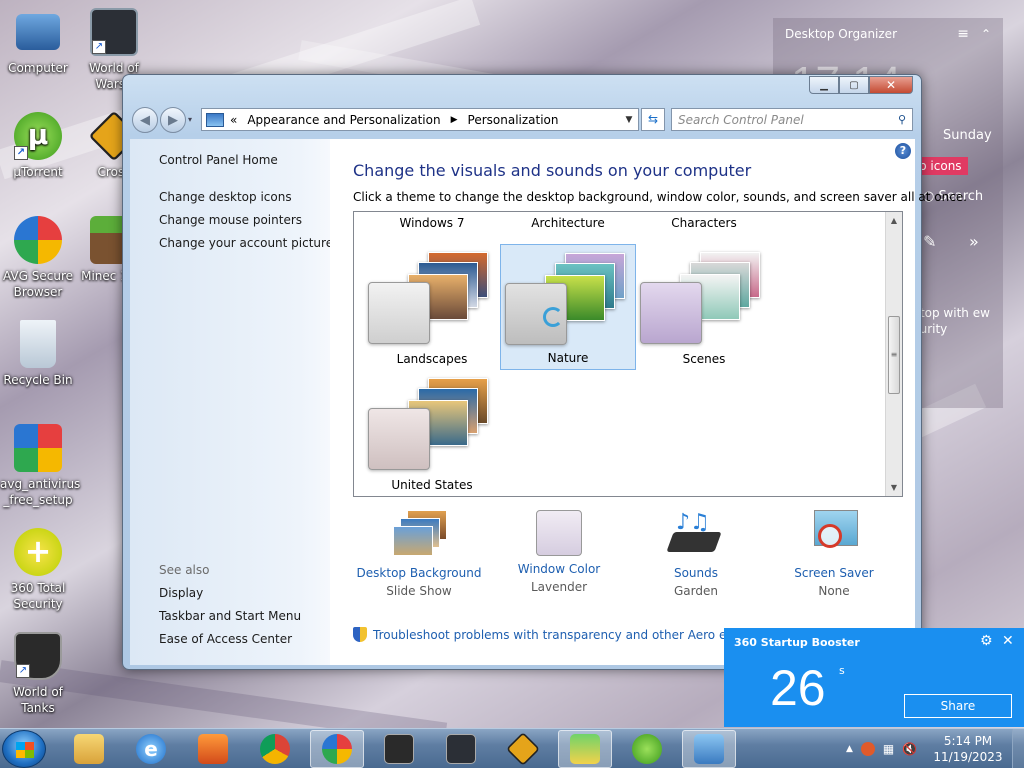 Image resolution: width=1024 pixels, height=768 pixels. I want to click on see-also-heading: See also, so click(184, 570).